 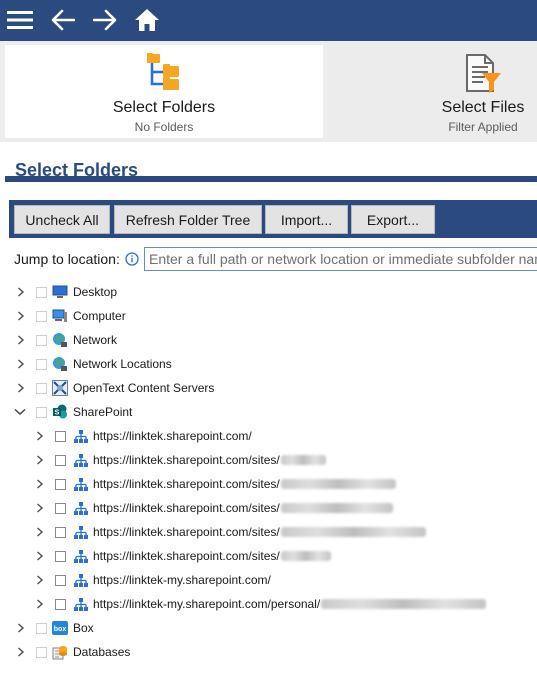 I want to click on tab-select-folders-title: Select Folders, so click(x=164, y=107).